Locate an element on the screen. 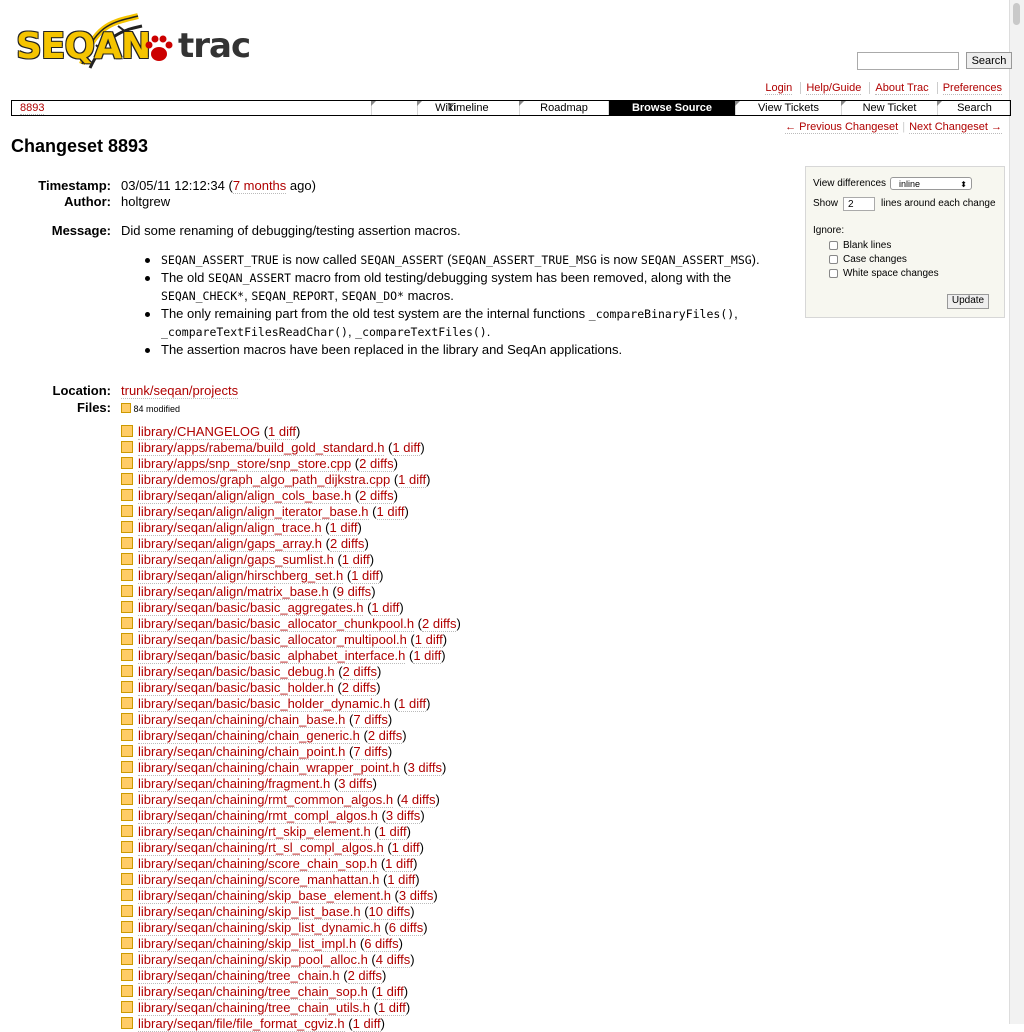 Image resolution: width=1024 pixels, height=1032 pixels. blank-lines-checkbox is located at coordinates (833, 245).